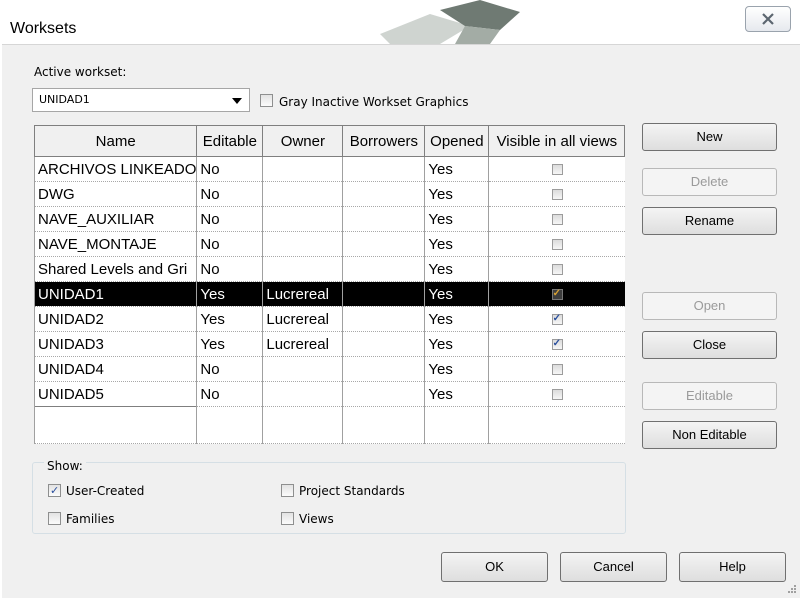 The height and width of the screenshot is (598, 800). Describe the element at coordinates (791, 588) in the screenshot. I see `resize-grip-icon` at that location.